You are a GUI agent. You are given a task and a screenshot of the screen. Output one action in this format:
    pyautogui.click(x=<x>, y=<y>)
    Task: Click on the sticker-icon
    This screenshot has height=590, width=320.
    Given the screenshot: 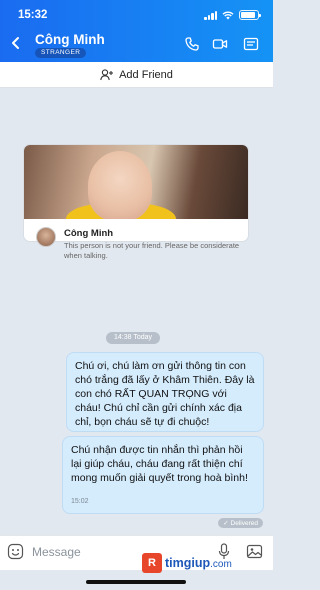 What is the action you would take?
    pyautogui.click(x=15, y=551)
    